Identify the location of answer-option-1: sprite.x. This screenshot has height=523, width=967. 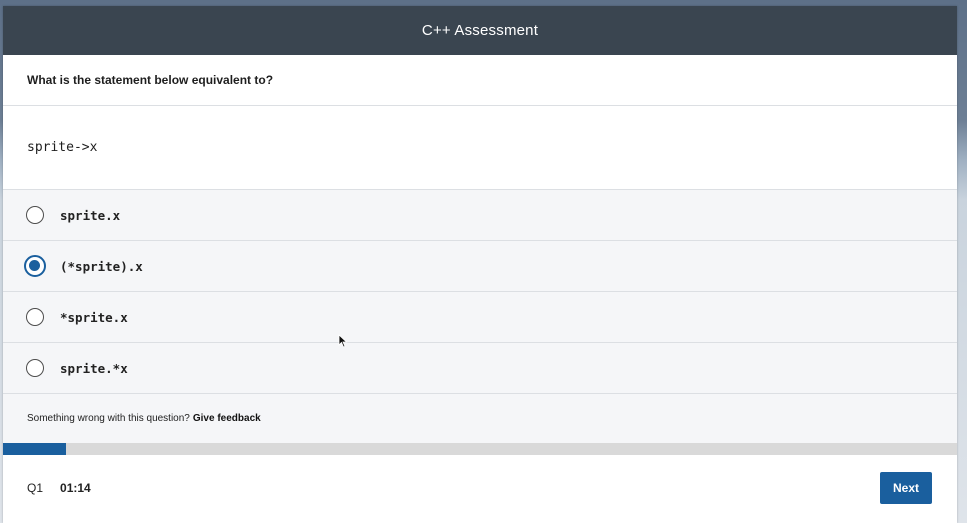
(480, 215).